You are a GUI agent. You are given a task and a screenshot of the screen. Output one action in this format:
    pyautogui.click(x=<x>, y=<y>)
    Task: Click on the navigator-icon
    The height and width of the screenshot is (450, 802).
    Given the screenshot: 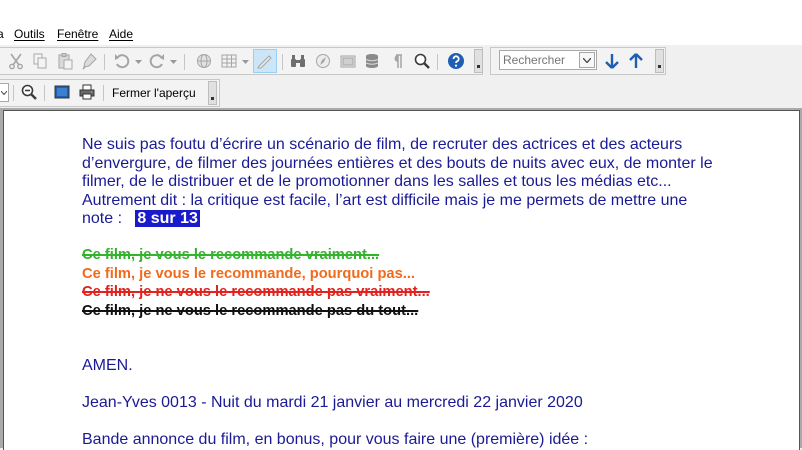 What is the action you would take?
    pyautogui.click(x=323, y=61)
    